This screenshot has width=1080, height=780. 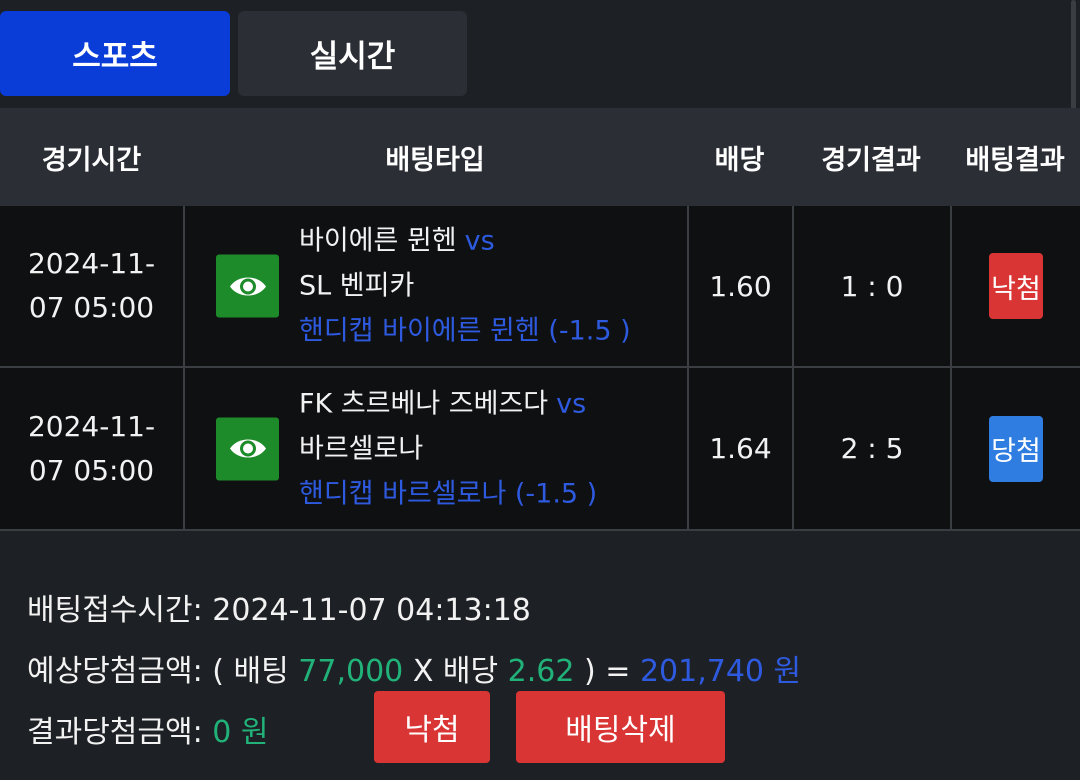 I want to click on match-score: 1 : 0, so click(x=872, y=286).